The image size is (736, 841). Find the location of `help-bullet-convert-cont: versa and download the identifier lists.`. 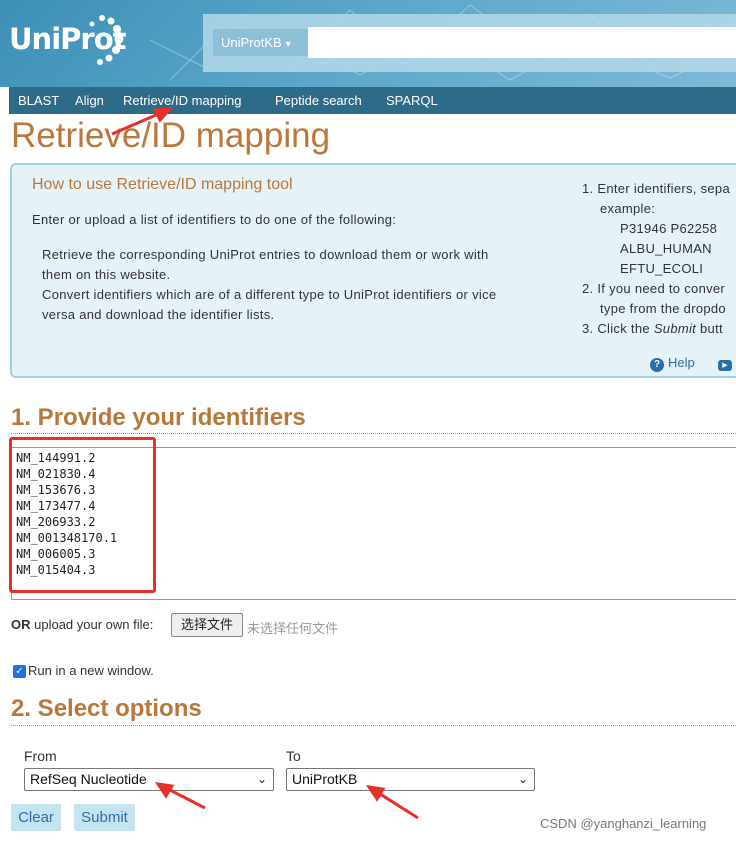

help-bullet-convert-cont: versa and download the identifier lists. is located at coordinates (158, 314).